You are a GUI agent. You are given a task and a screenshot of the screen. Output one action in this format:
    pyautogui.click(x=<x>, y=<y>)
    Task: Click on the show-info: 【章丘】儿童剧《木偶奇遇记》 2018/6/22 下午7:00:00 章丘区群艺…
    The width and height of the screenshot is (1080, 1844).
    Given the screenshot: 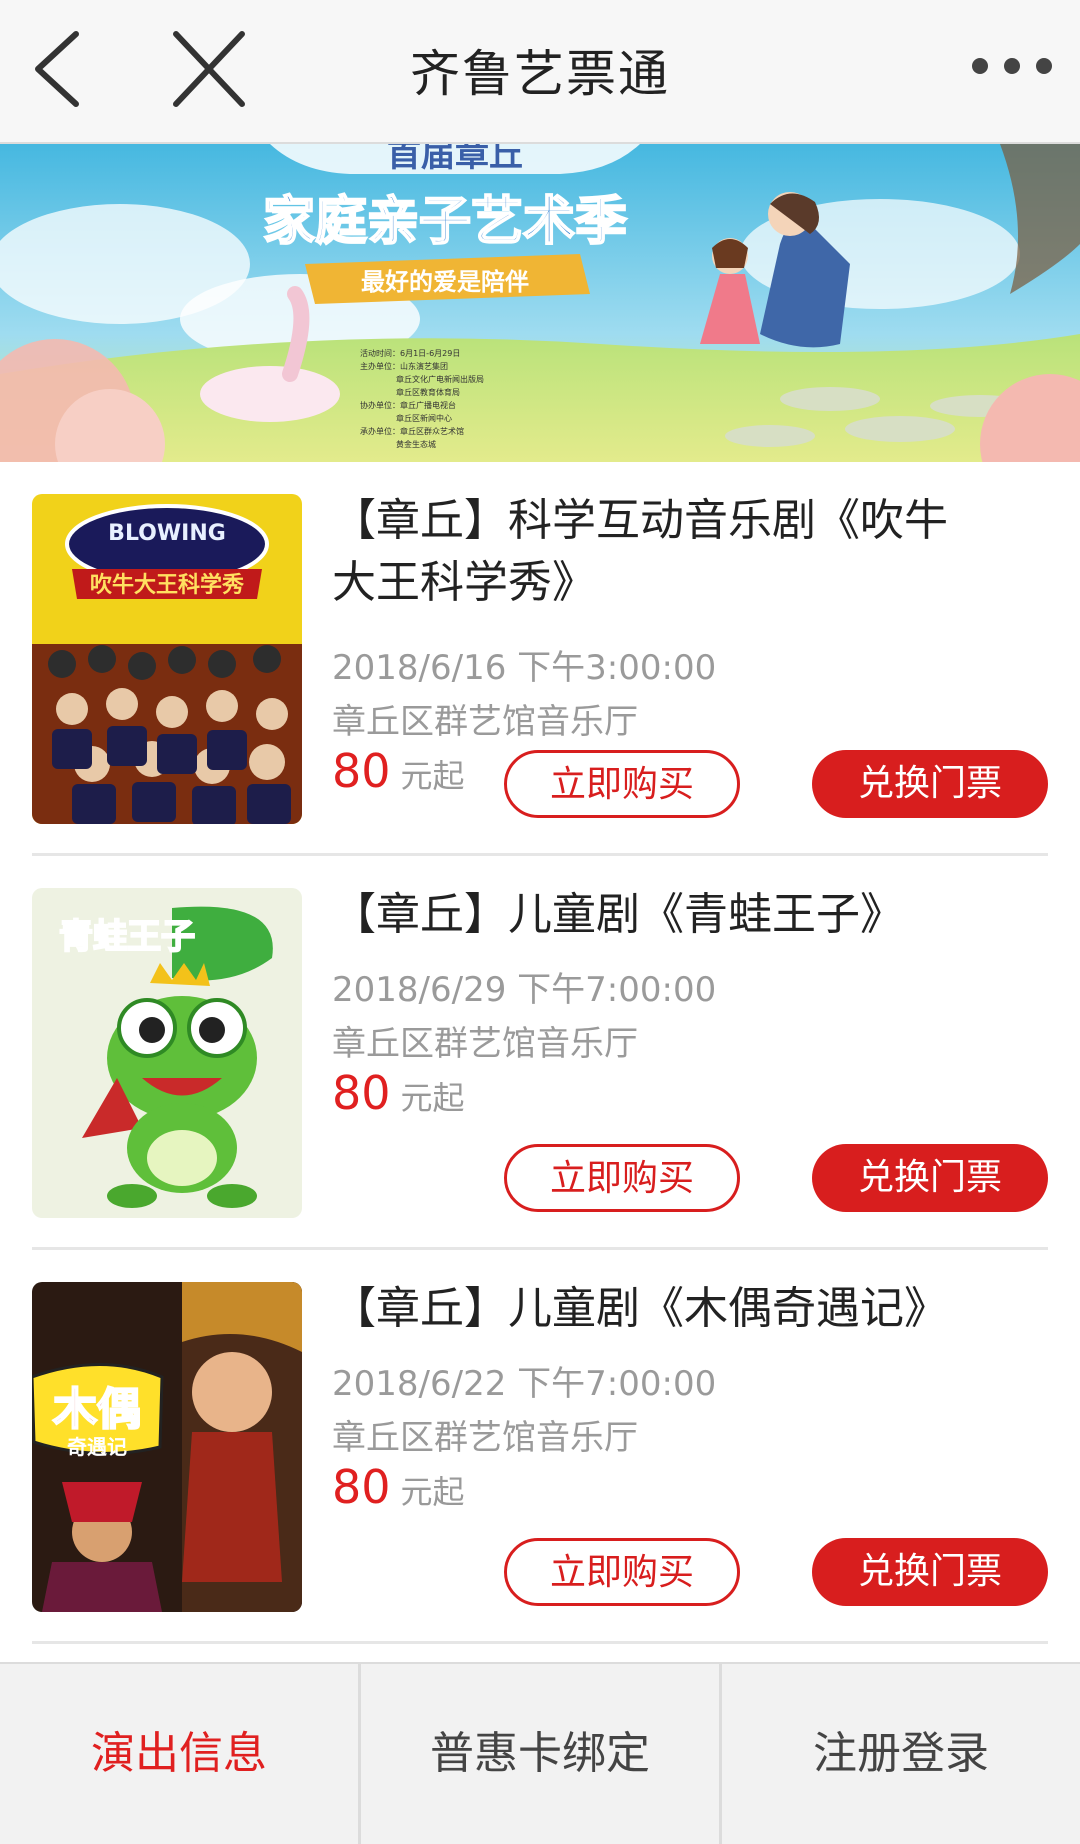 What is the action you would take?
    pyautogui.click(x=690, y=1448)
    